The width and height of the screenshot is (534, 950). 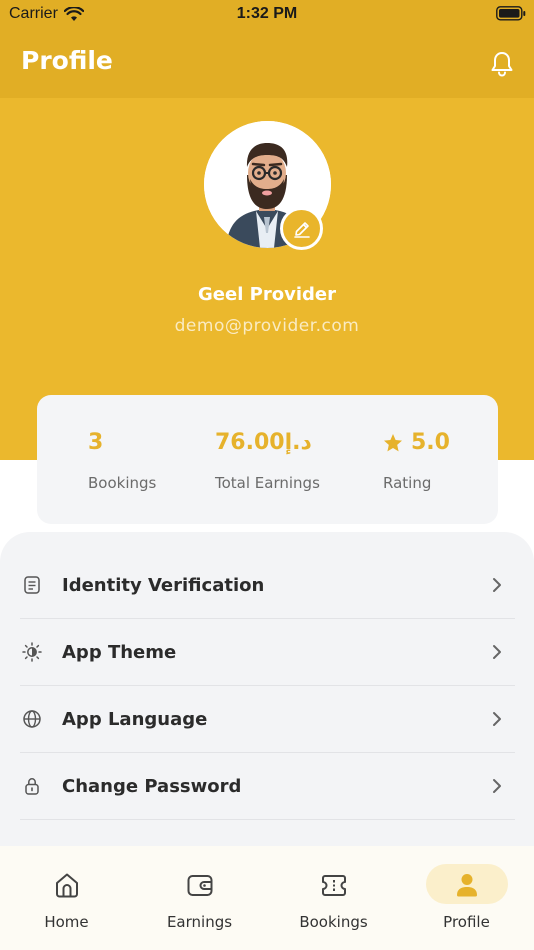 I want to click on nav-bookings: Bookings, so click(x=333, y=898).